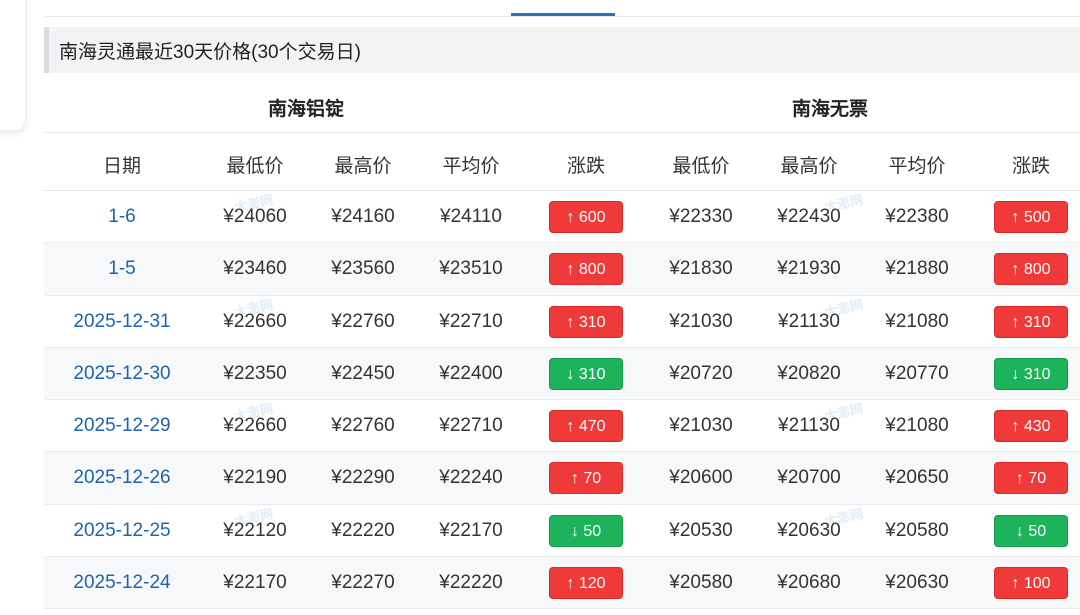  Describe the element at coordinates (917, 478) in the screenshot. I see `no-invoice-avg-price: ¥20650` at that location.